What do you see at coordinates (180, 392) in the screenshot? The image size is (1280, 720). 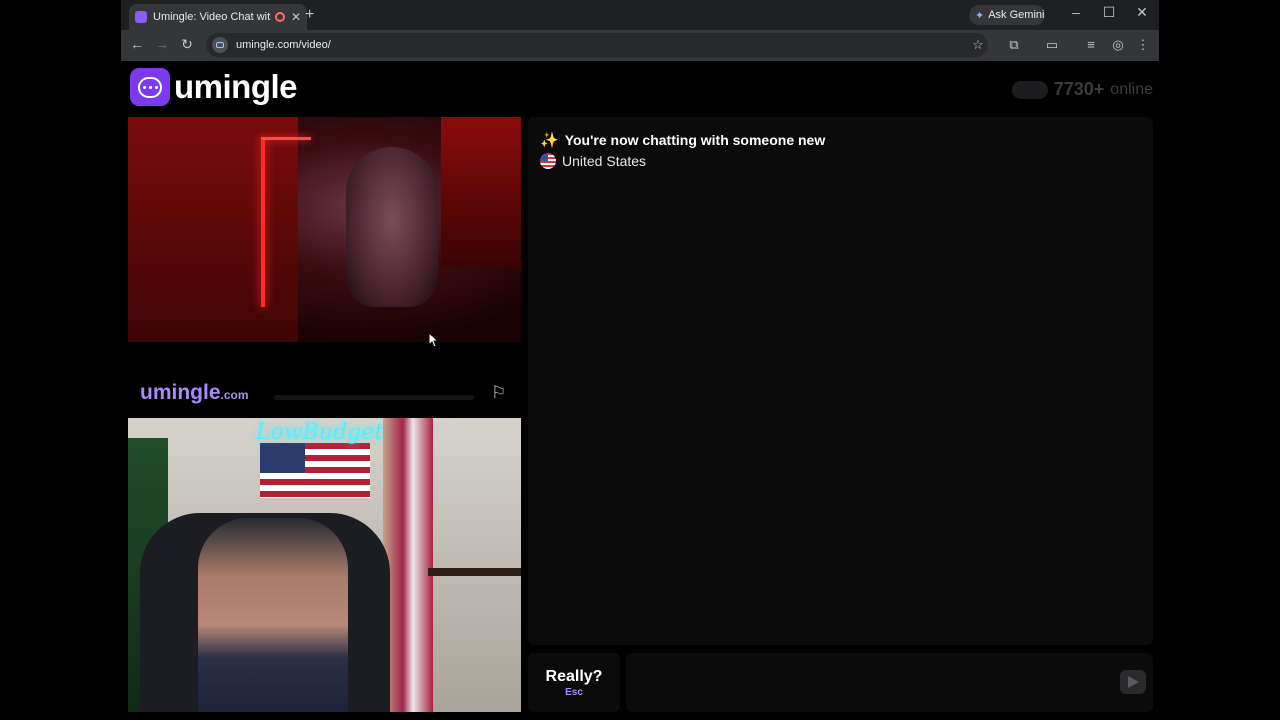 I see `brand-main: umingle` at bounding box center [180, 392].